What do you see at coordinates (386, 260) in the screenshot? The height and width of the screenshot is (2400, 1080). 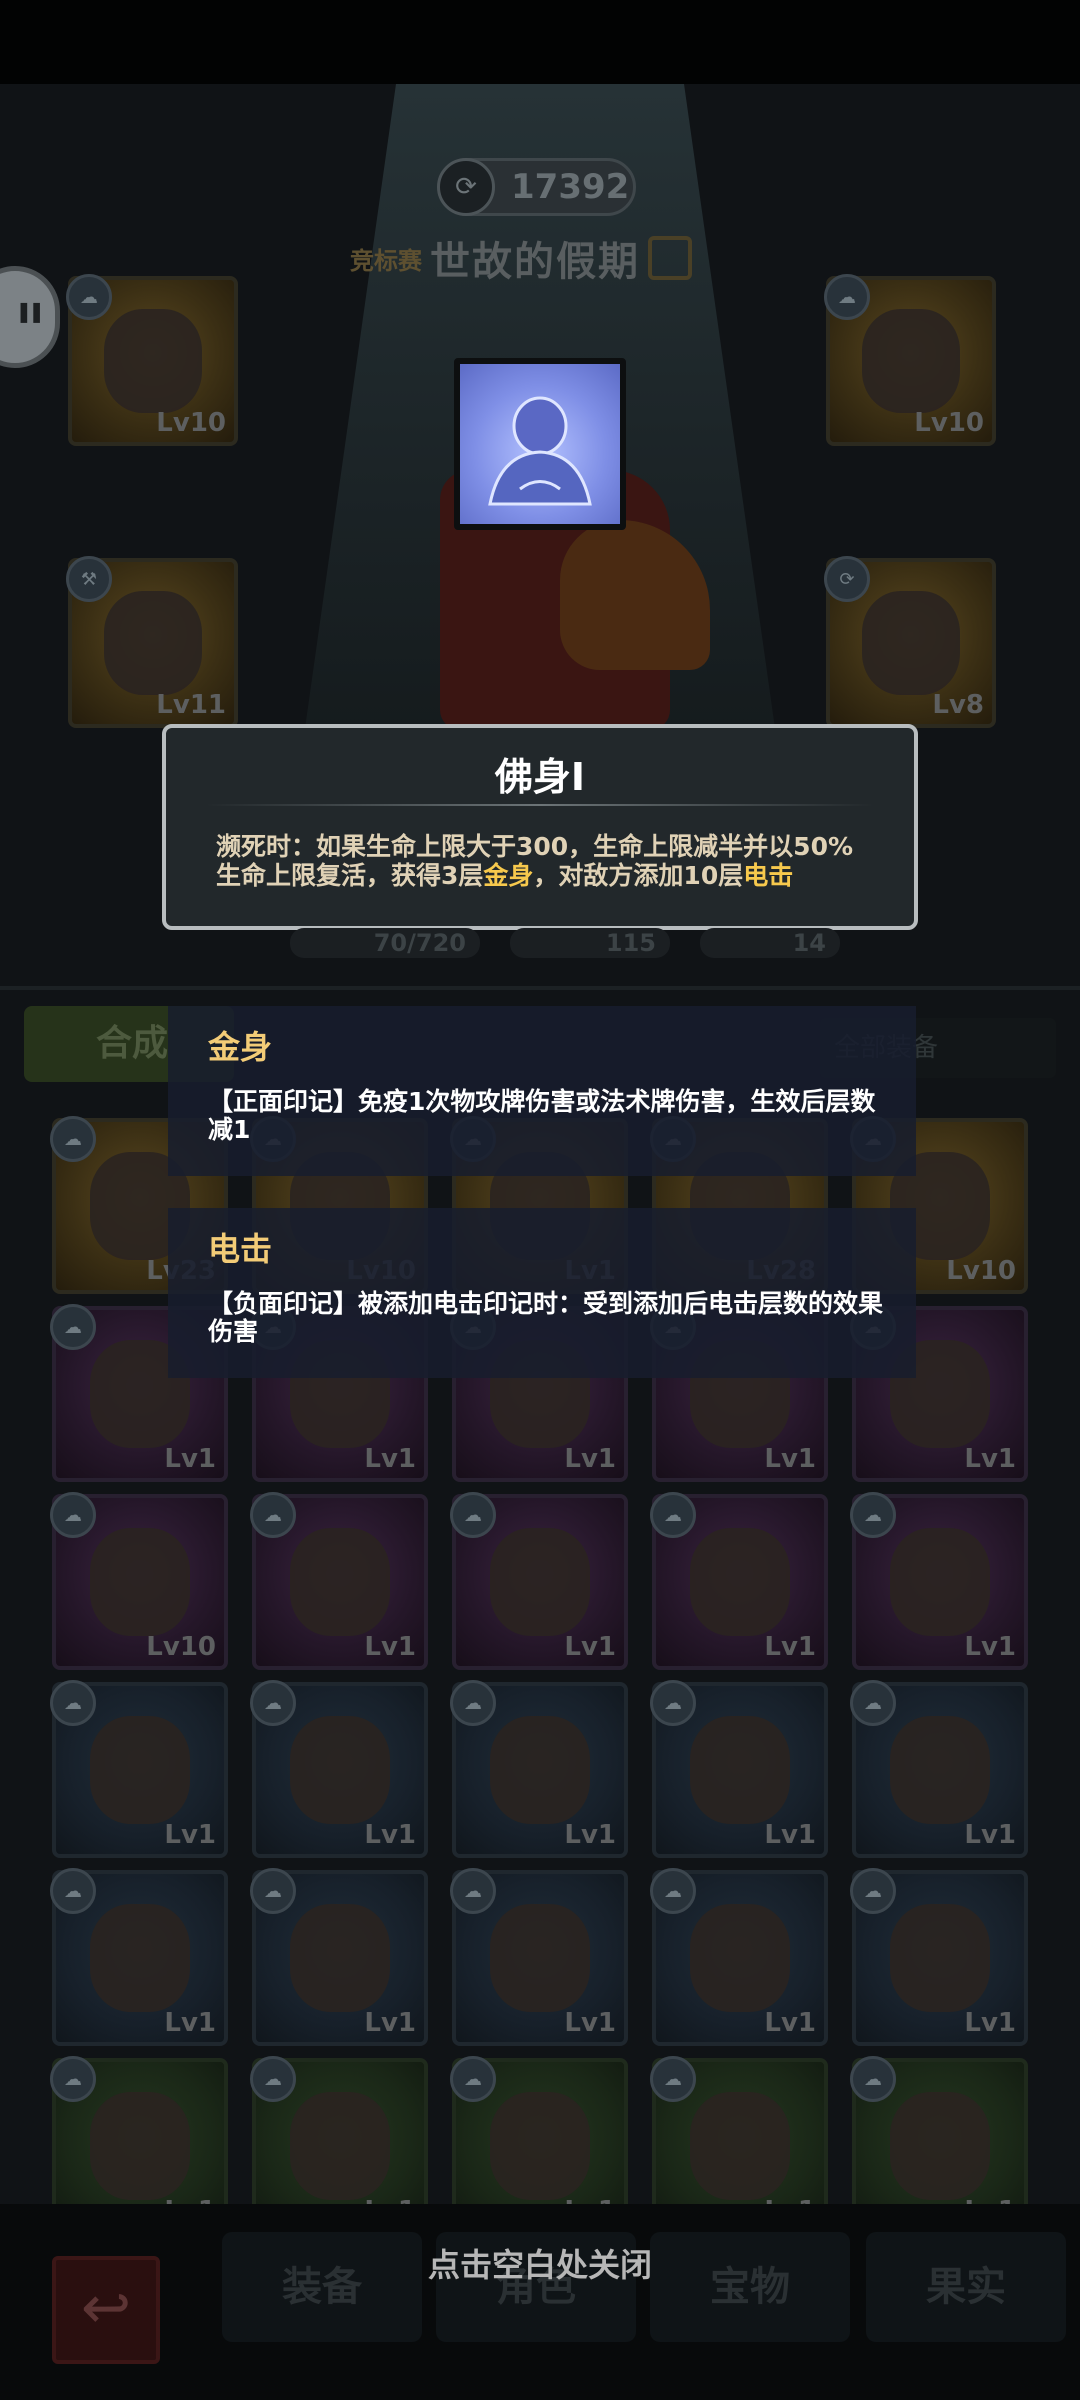 I see `rank-tag: 竞标赛` at bounding box center [386, 260].